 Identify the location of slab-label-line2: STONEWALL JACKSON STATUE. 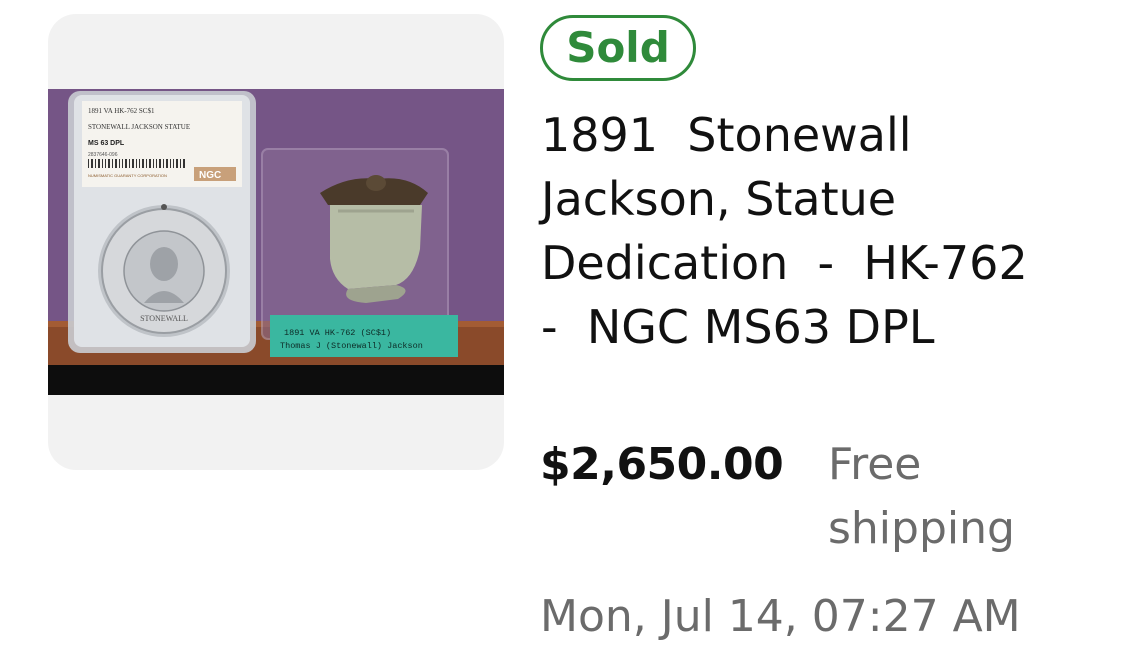
(139, 127).